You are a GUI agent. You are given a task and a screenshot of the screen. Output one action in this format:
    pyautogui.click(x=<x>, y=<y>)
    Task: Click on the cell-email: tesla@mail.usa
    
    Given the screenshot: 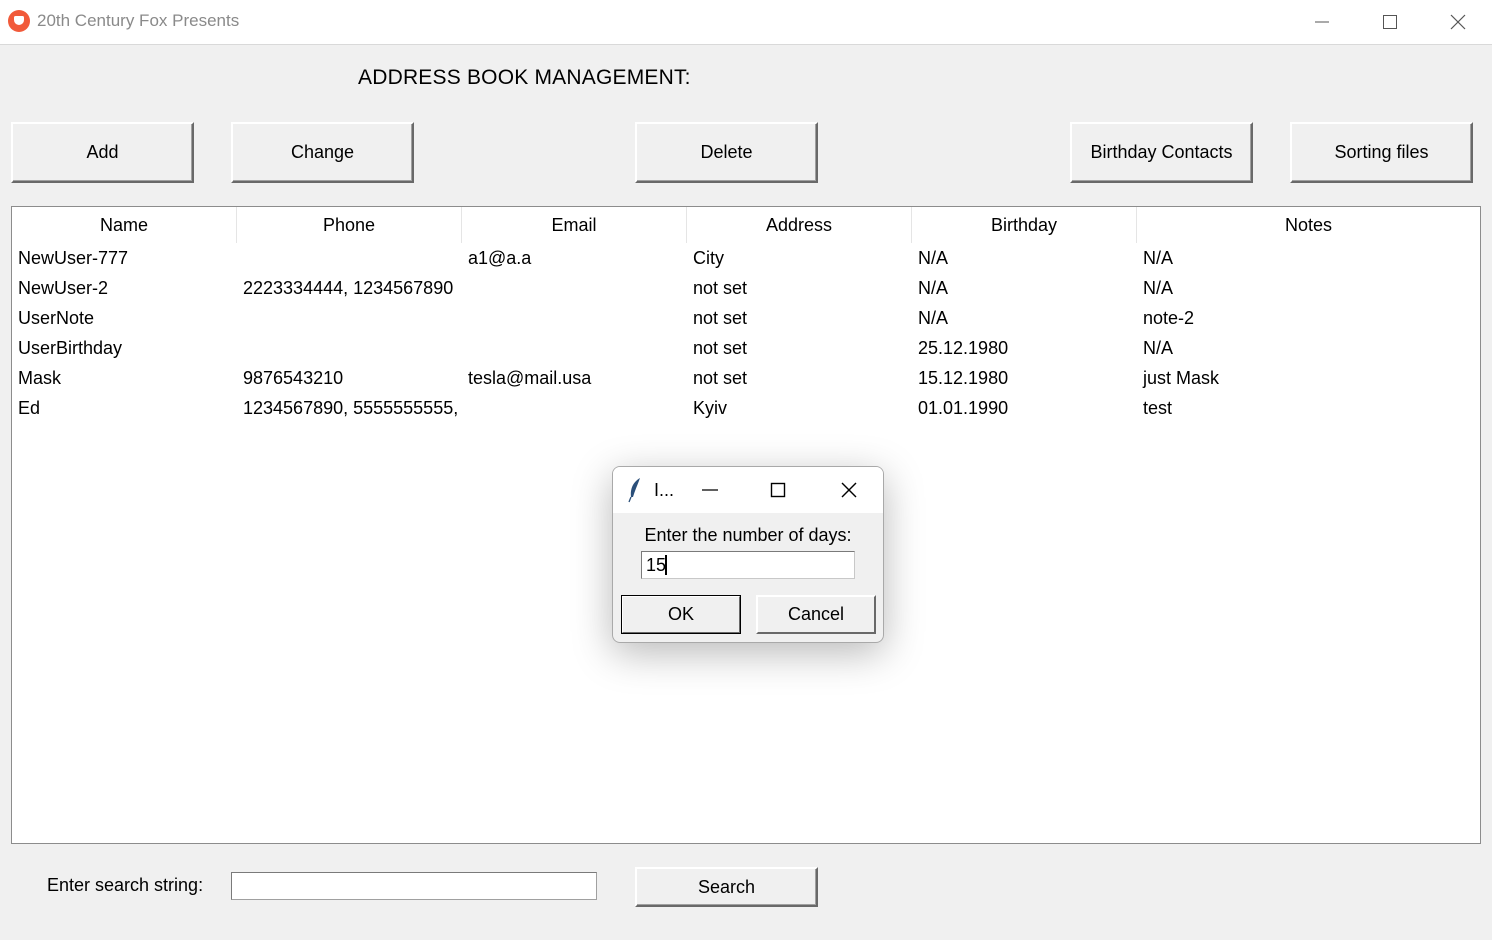 What is the action you would take?
    pyautogui.click(x=530, y=378)
    